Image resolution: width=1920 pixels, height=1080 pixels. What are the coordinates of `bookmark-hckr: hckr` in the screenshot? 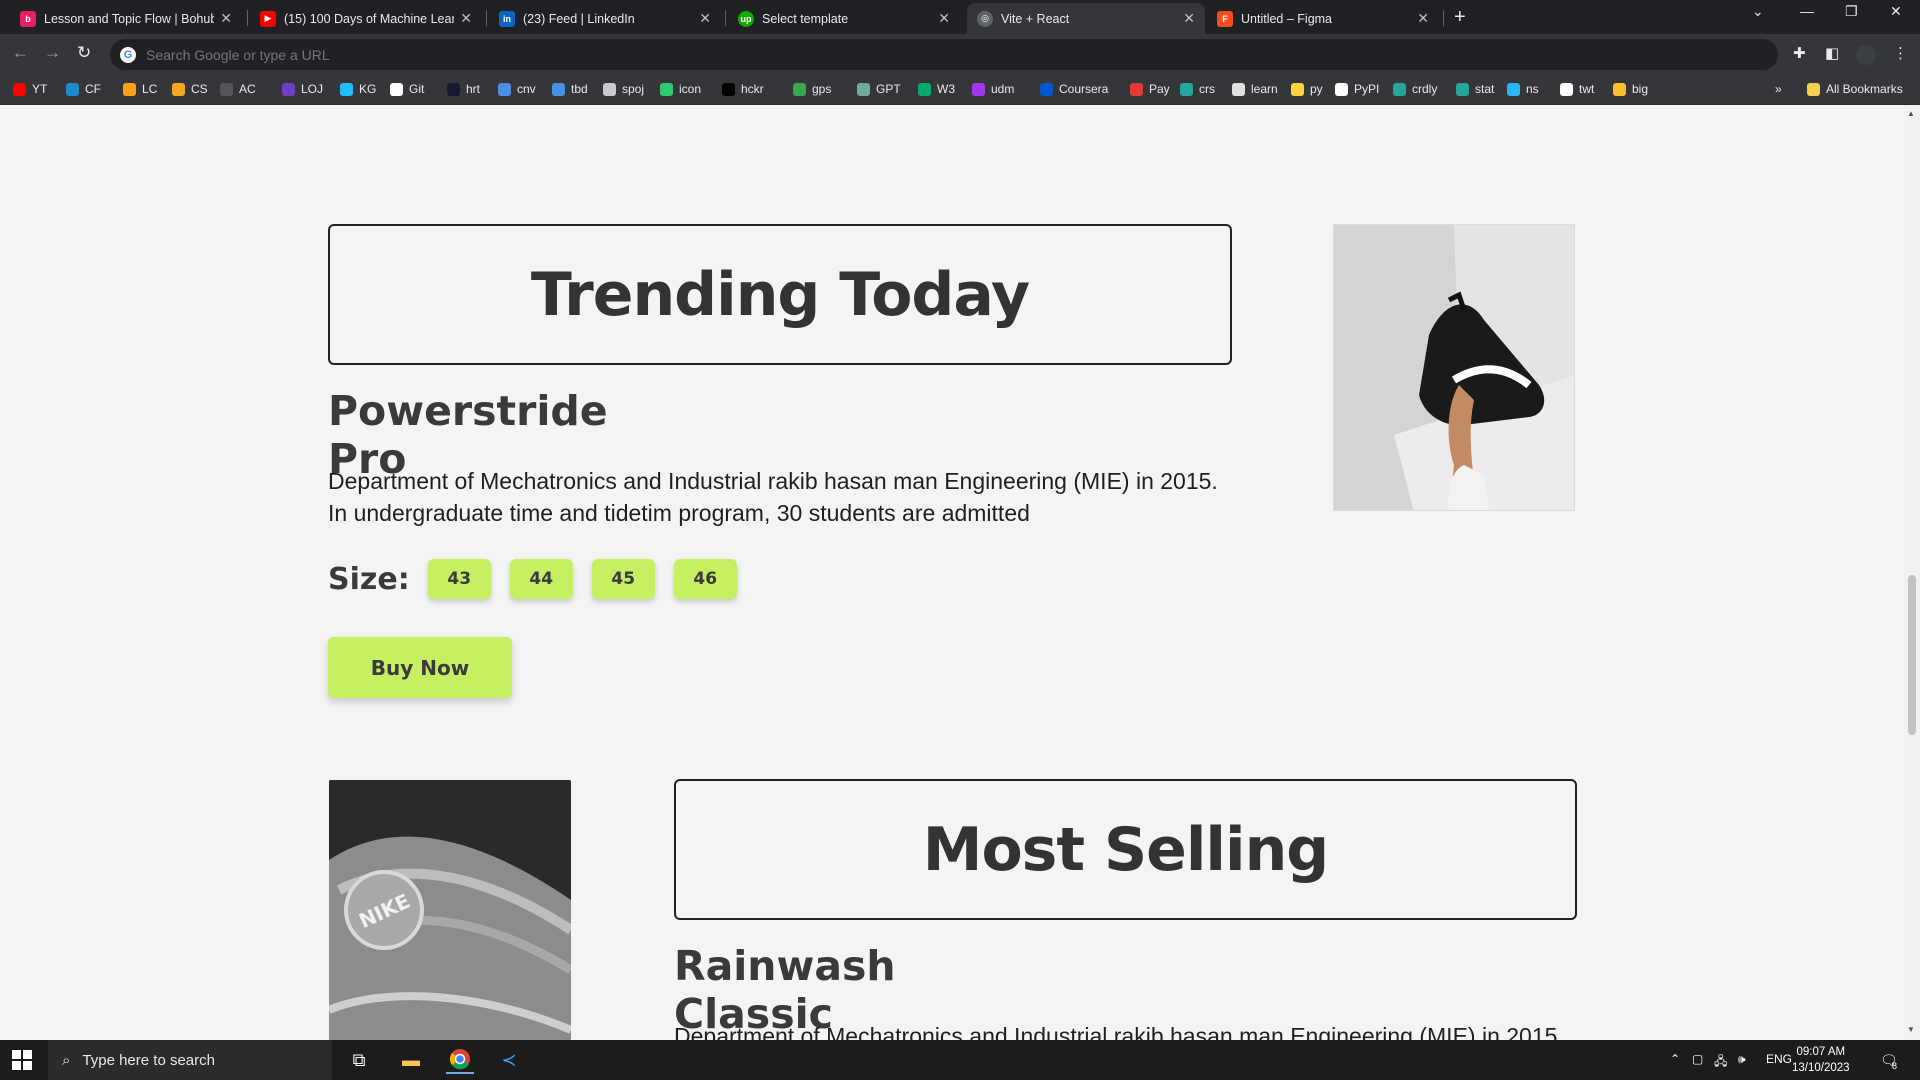 It's located at (743, 89).